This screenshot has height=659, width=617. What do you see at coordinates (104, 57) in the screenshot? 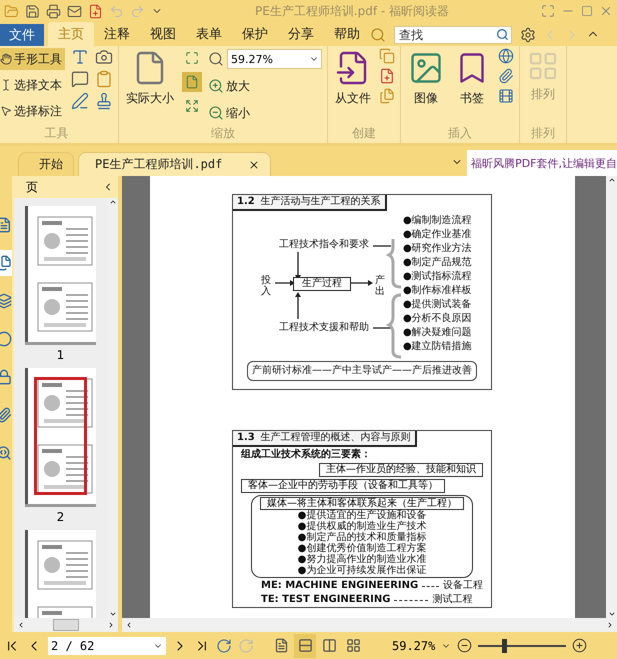
I see `camera-icon` at bounding box center [104, 57].